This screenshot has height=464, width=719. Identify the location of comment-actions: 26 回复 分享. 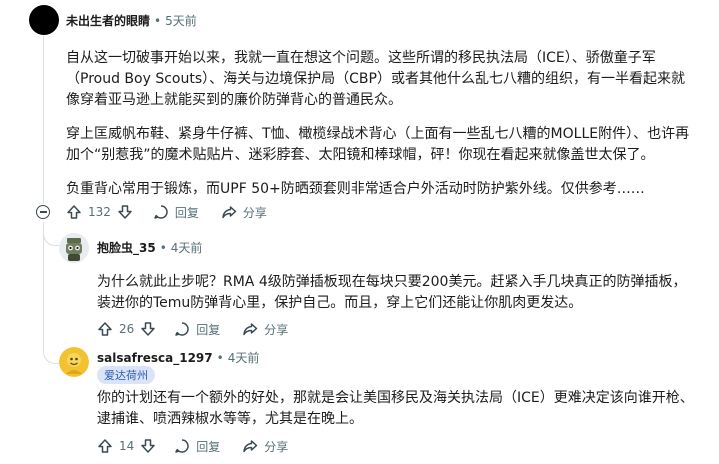
(192, 329).